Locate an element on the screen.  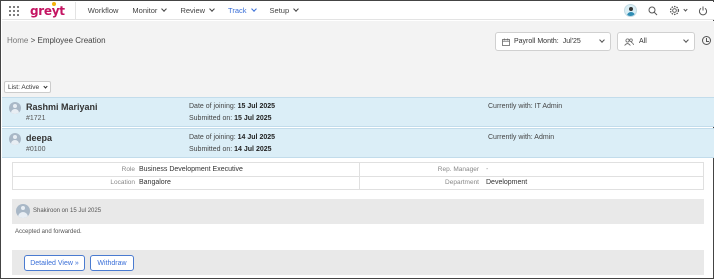
commenter-avatar is located at coordinates (23, 211).